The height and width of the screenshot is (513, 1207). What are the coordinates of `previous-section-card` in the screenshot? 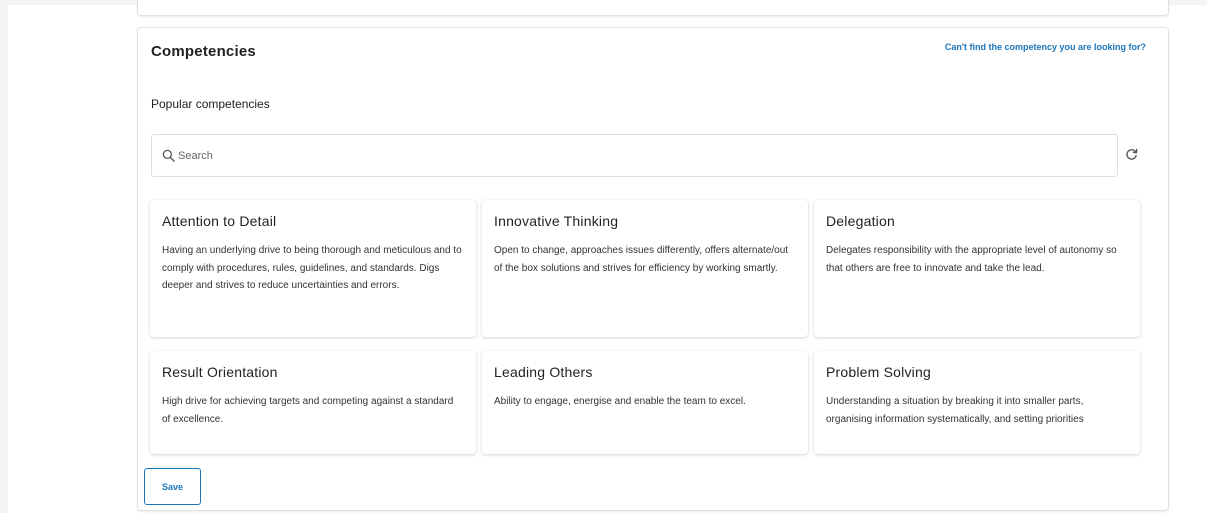 It's located at (653, 8).